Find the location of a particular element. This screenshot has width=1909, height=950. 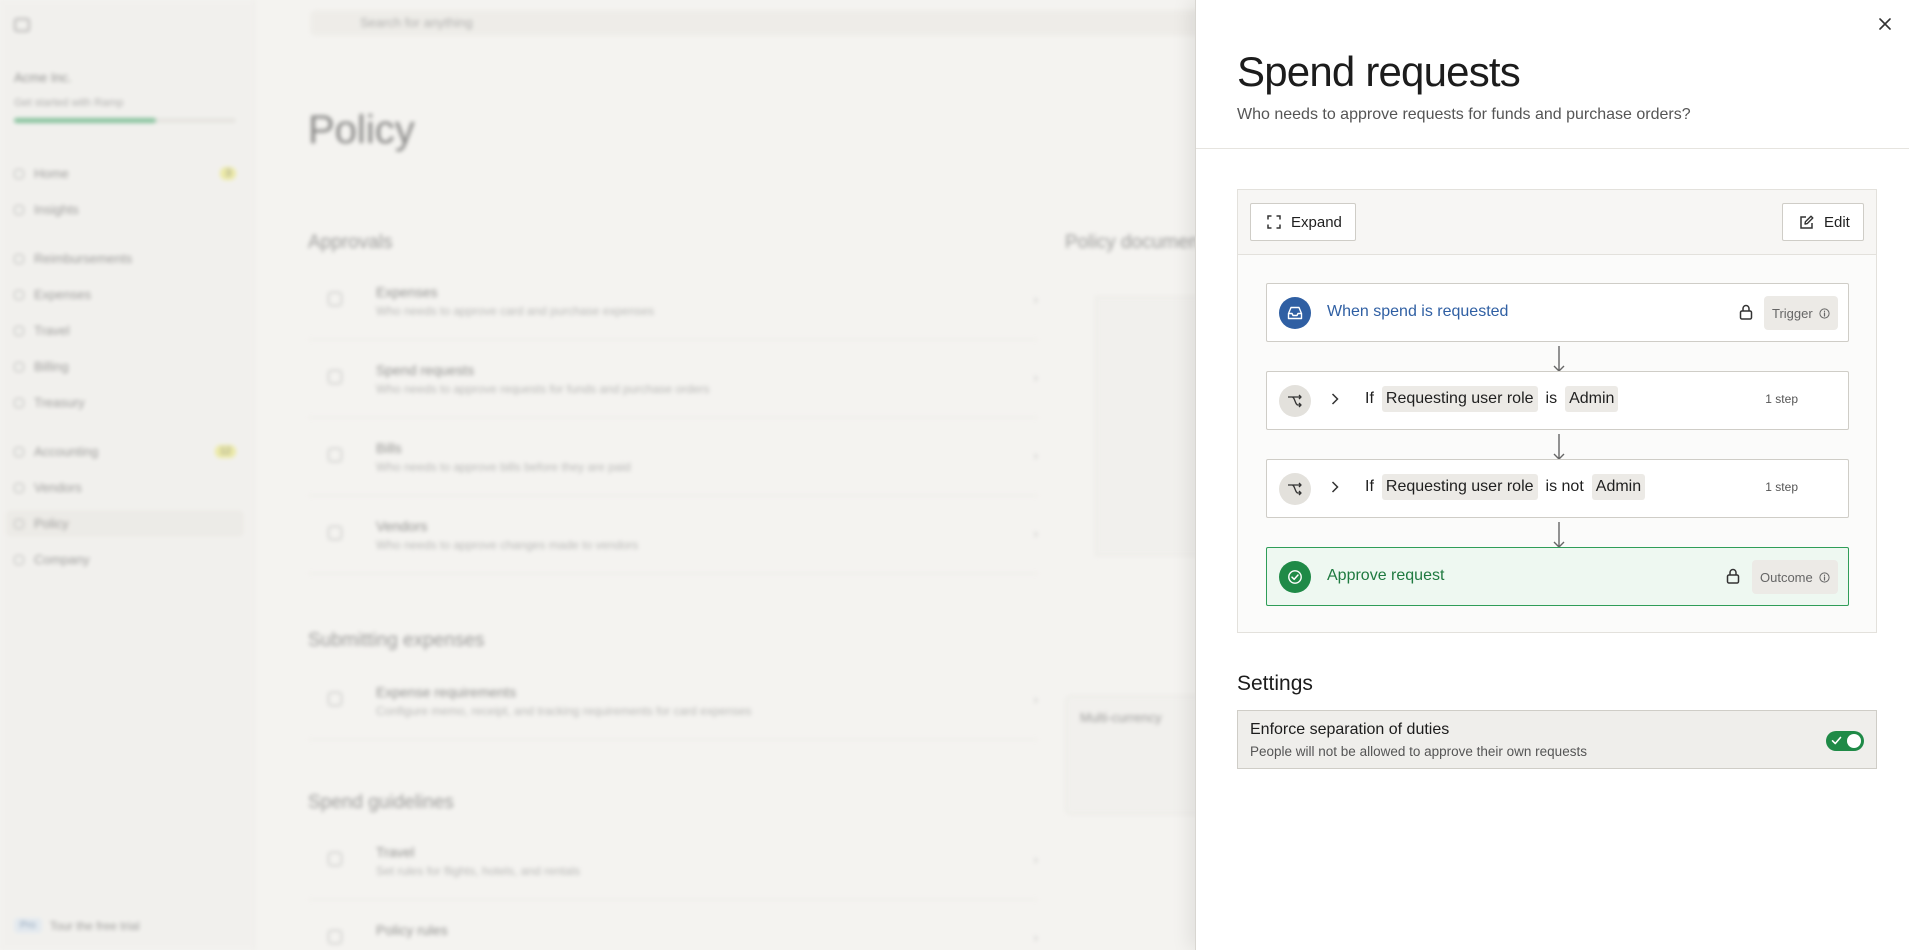

sidebar-item-billing: Billing is located at coordinates (125, 366).